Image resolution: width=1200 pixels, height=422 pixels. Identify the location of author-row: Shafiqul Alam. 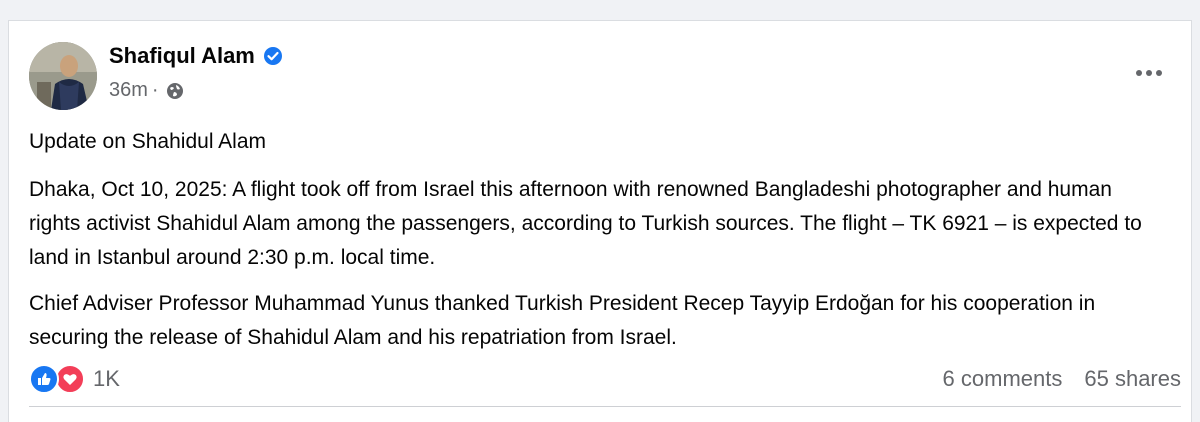
(196, 56).